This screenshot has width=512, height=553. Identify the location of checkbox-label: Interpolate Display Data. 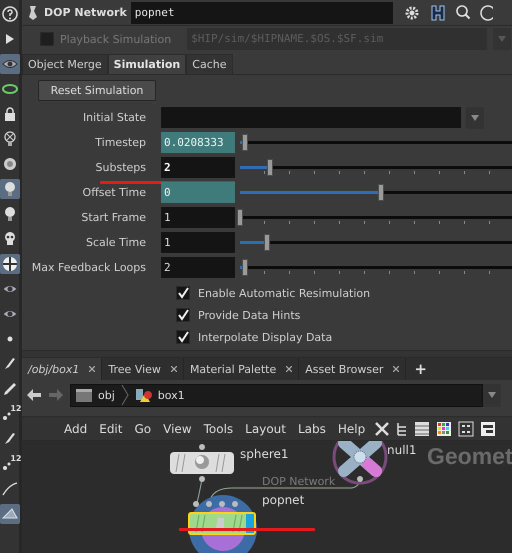
(265, 337).